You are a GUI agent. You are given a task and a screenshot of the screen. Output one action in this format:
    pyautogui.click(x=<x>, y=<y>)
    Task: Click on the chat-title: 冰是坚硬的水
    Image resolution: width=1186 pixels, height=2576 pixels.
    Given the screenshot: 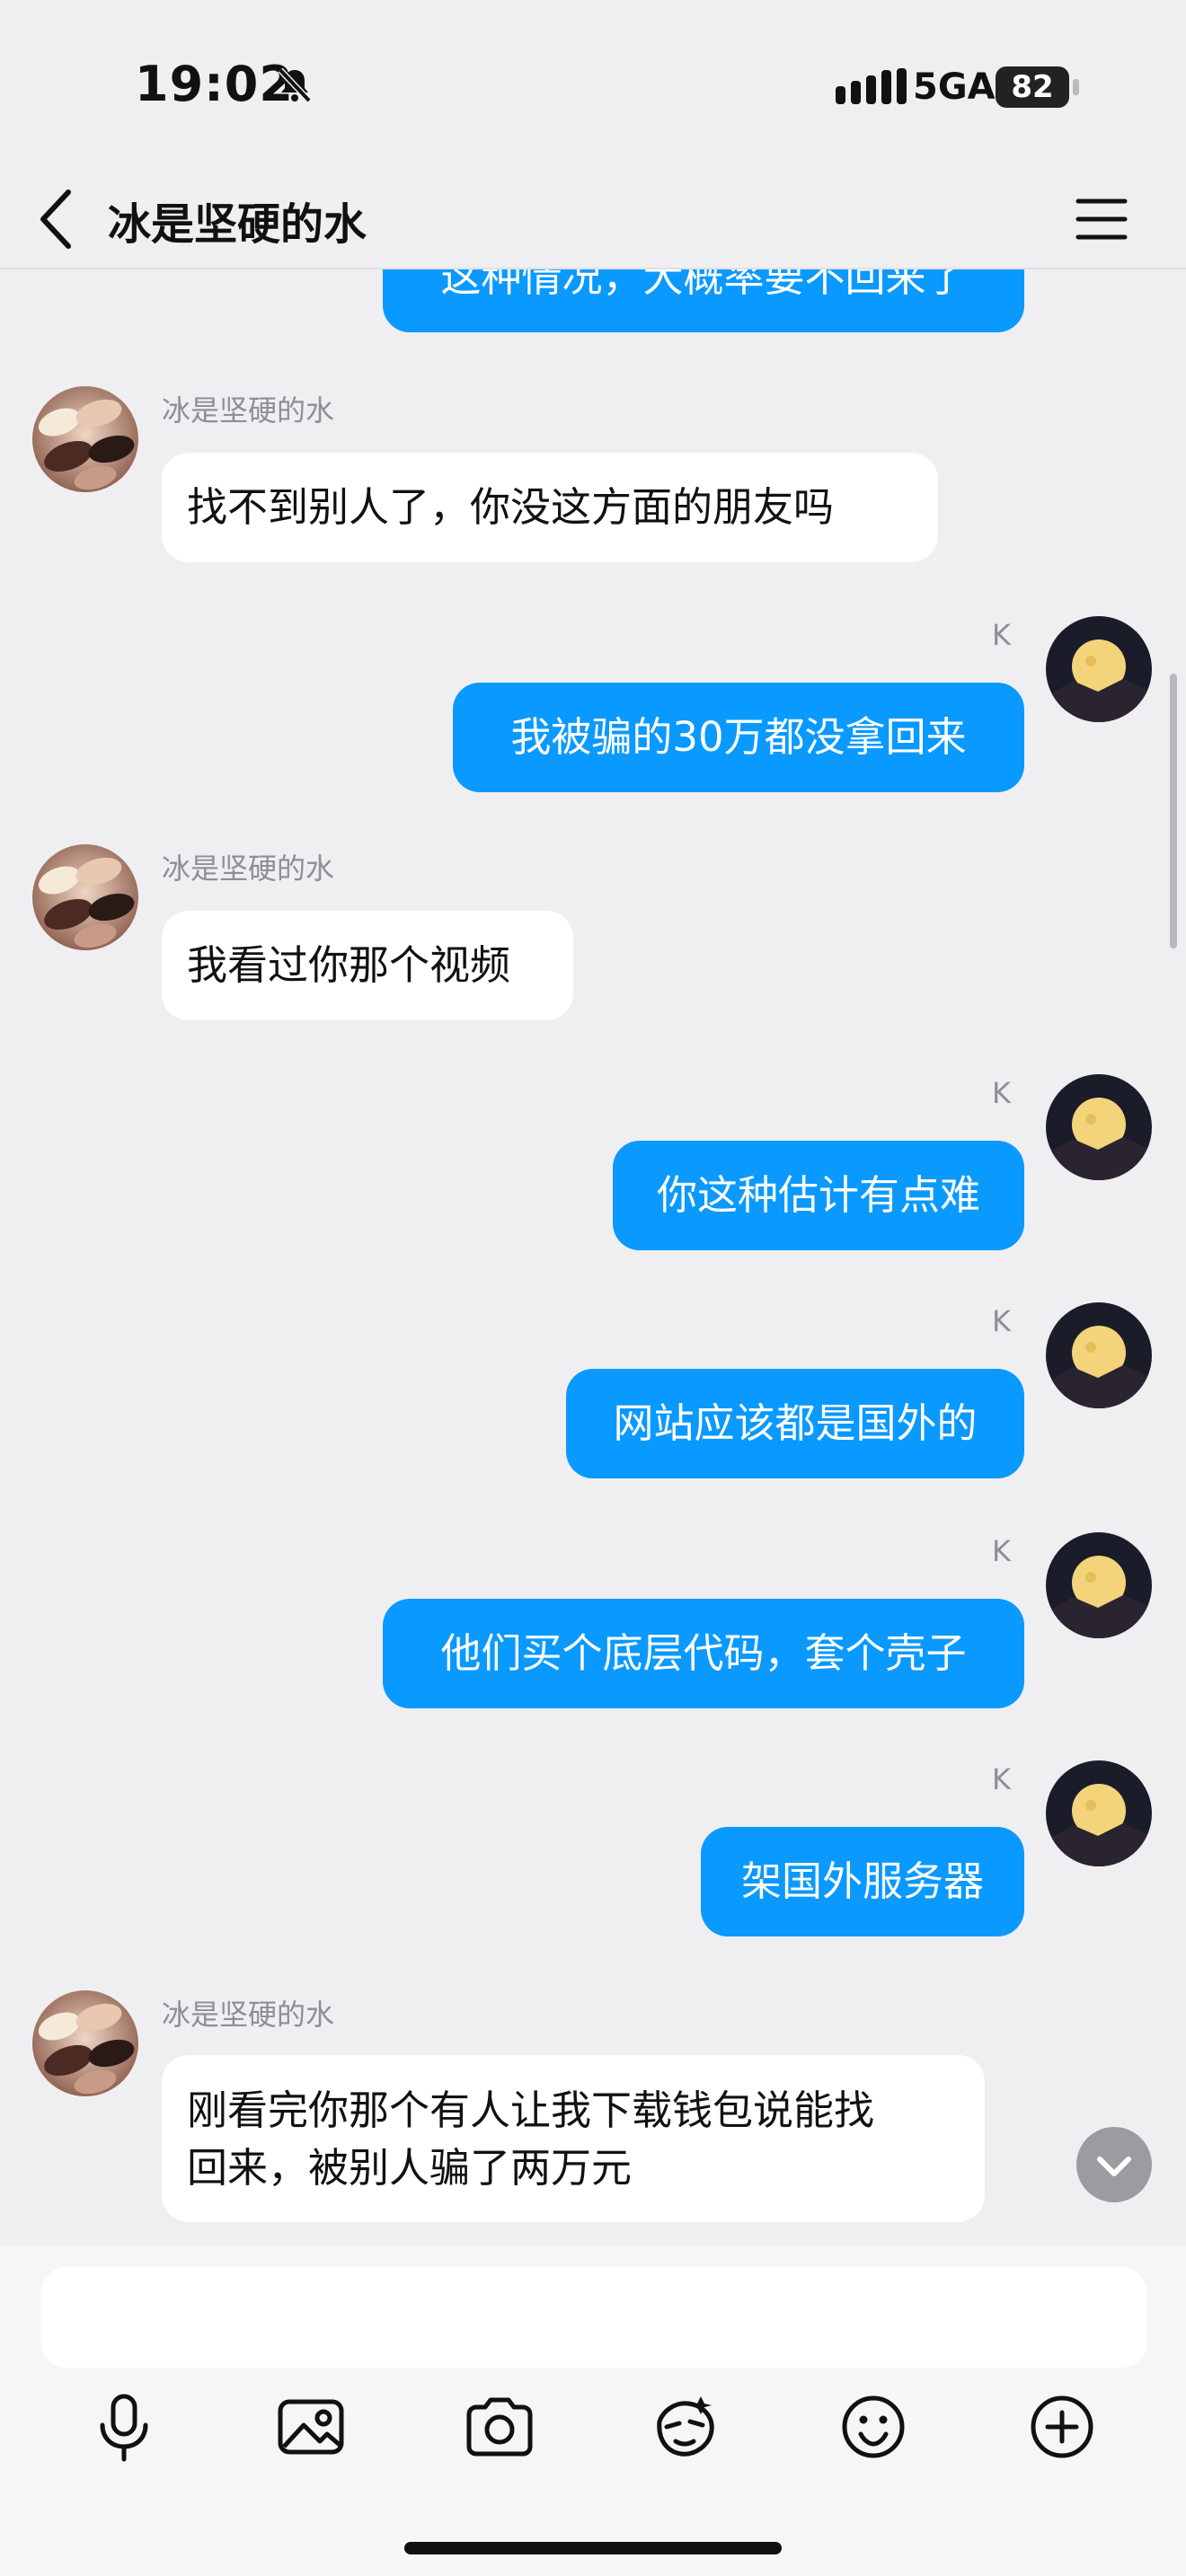 What is the action you would take?
    pyautogui.click(x=237, y=224)
    